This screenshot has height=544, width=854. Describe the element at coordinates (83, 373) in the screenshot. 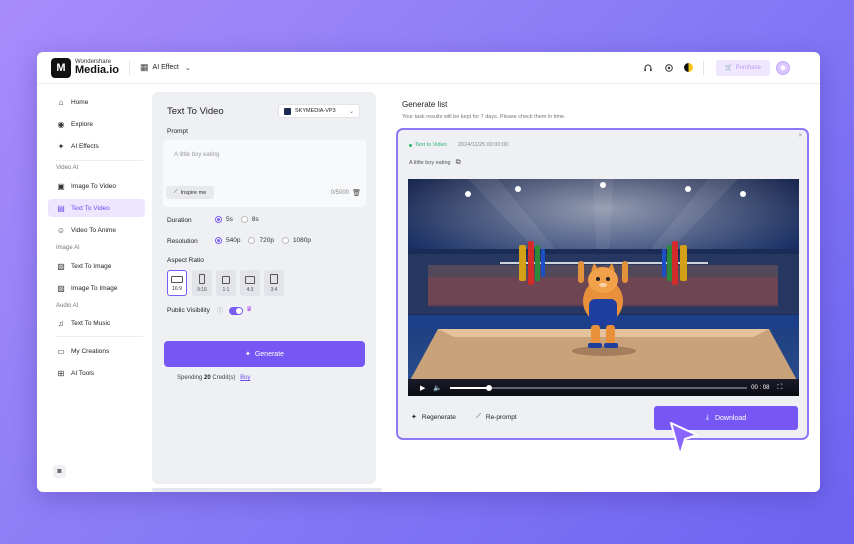

I see `sidebar-item-label: AI Tools` at that location.